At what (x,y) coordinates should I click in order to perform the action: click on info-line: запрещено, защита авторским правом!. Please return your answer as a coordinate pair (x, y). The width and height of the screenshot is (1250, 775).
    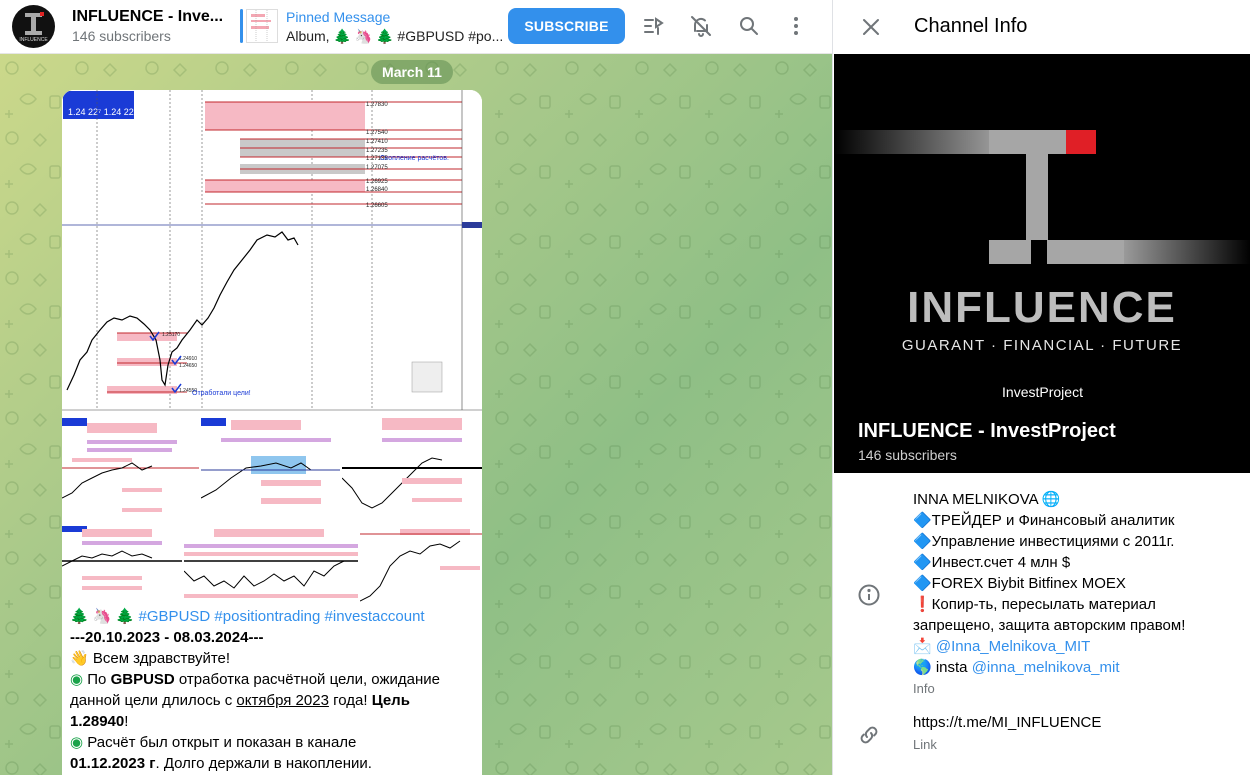
    Looking at the image, I should click on (1049, 625).